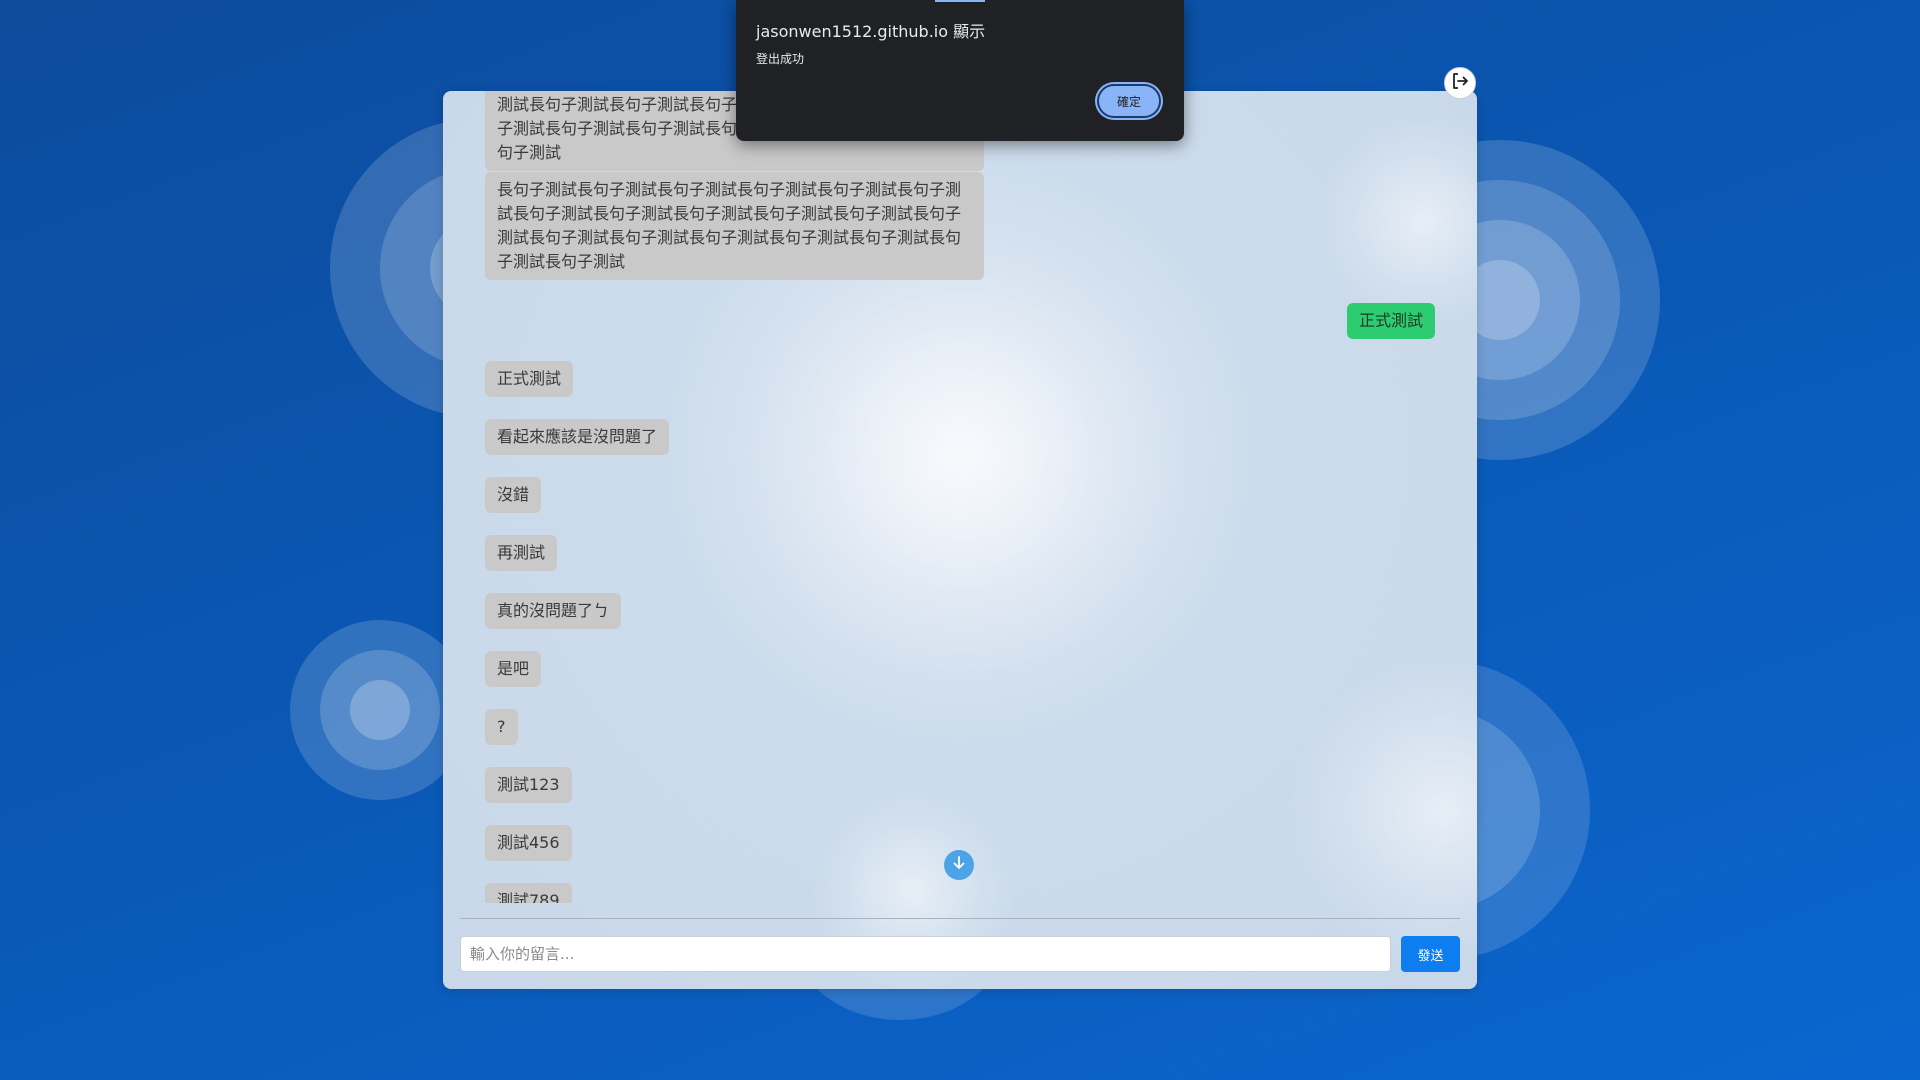 Image resolution: width=1920 pixels, height=1080 pixels. Describe the element at coordinates (1391, 321) in the screenshot. I see `message-bubble-right: 正式測試` at that location.